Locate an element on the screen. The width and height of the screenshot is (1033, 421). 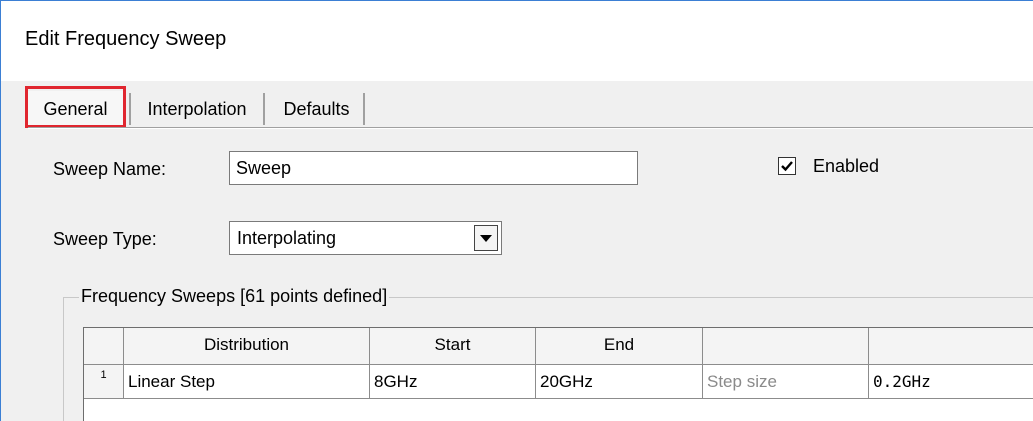
sweep-name-input: Sweep is located at coordinates (433, 168).